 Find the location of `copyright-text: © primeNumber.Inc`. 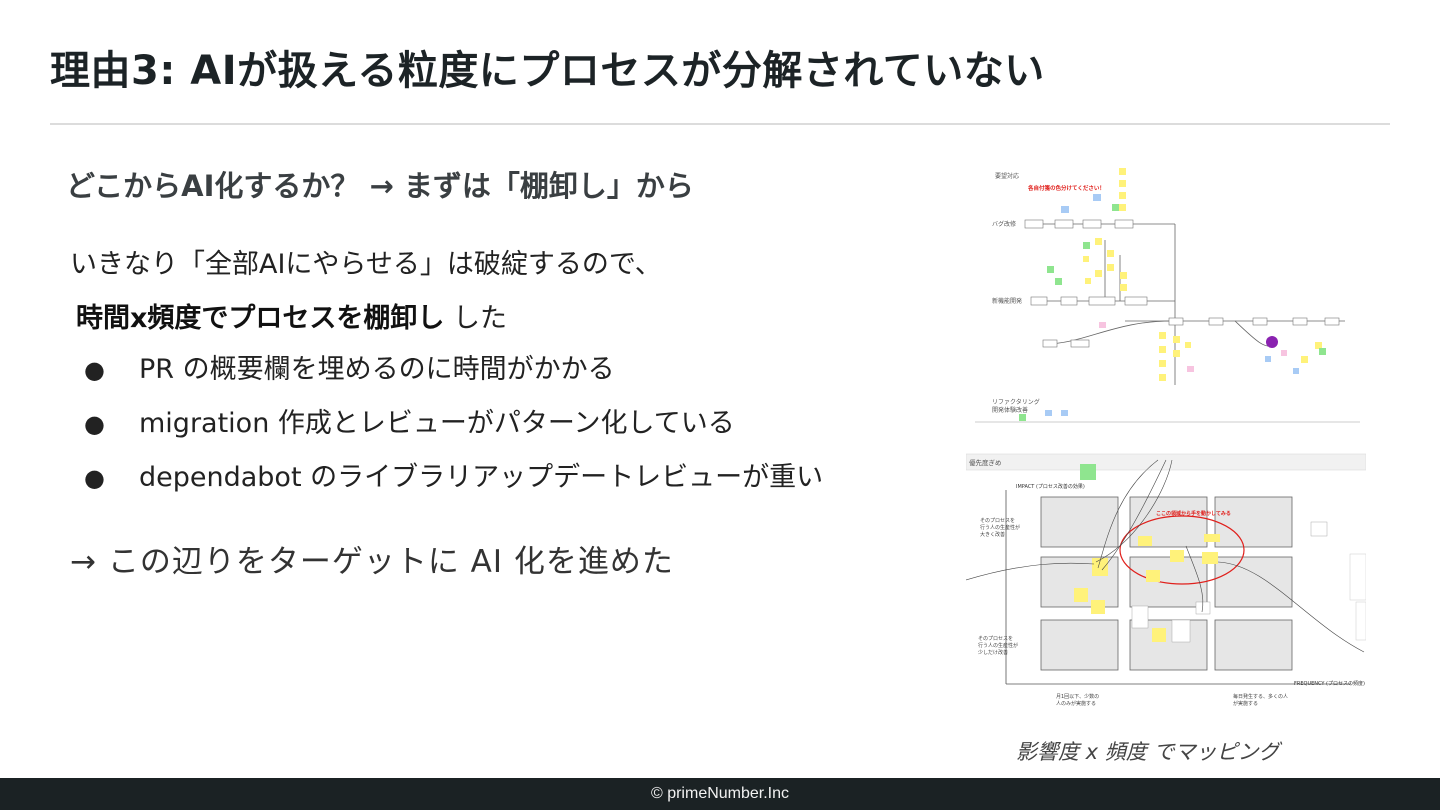

copyright-text: © primeNumber.Inc is located at coordinates (720, 793).